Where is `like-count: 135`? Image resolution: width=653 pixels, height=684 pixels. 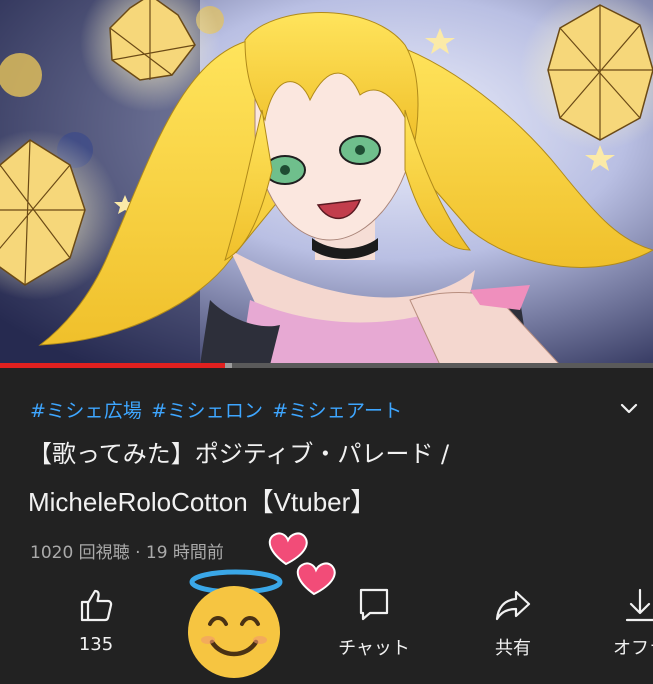
like-count: 135 is located at coordinates (96, 644).